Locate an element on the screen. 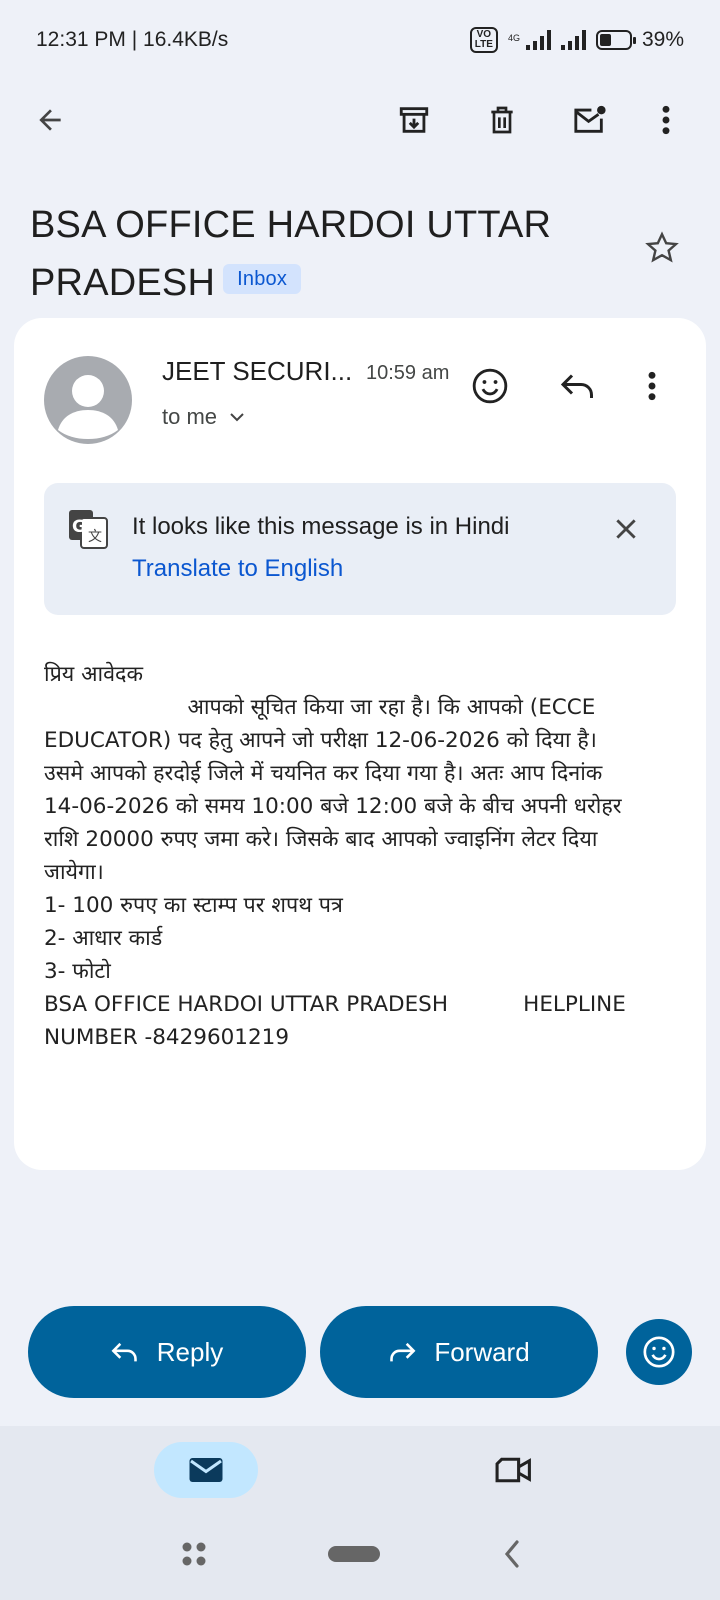 Image resolution: width=720 pixels, height=1600 pixels. nav-meet-tab is located at coordinates (514, 1470).